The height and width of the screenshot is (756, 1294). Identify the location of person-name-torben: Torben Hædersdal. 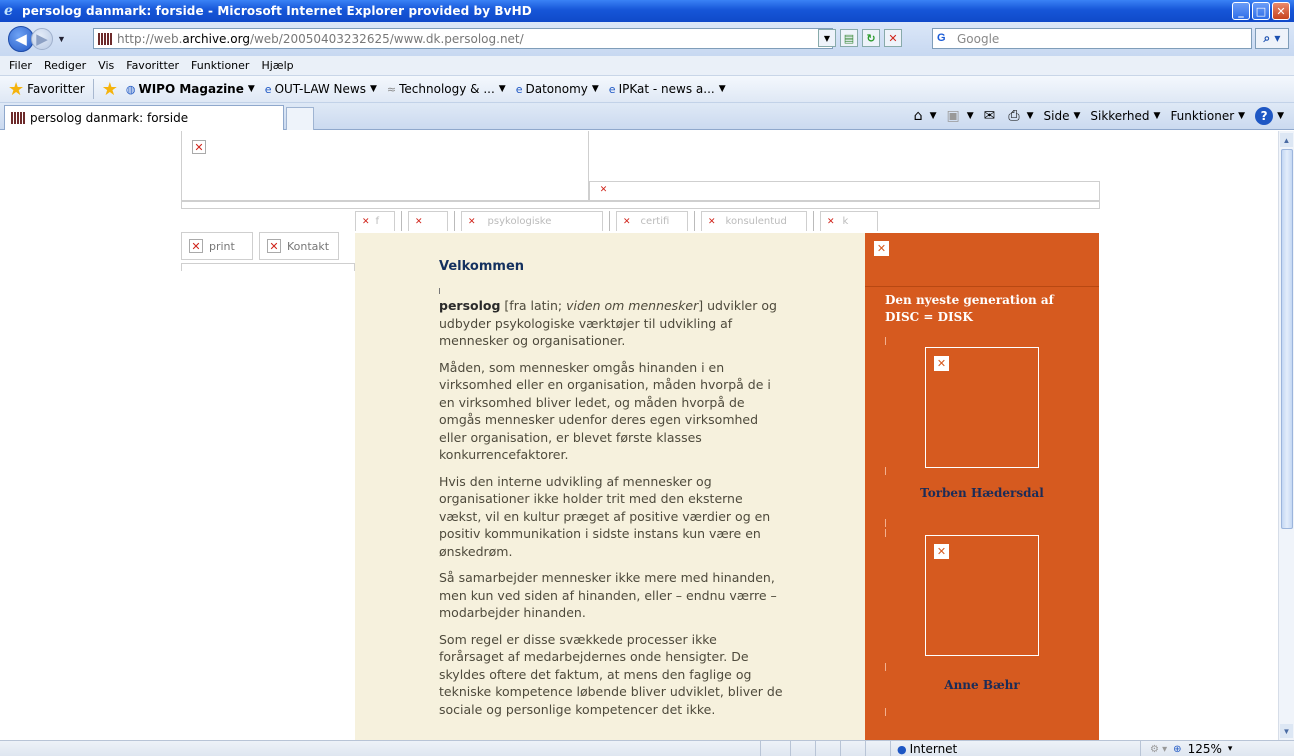
(982, 493).